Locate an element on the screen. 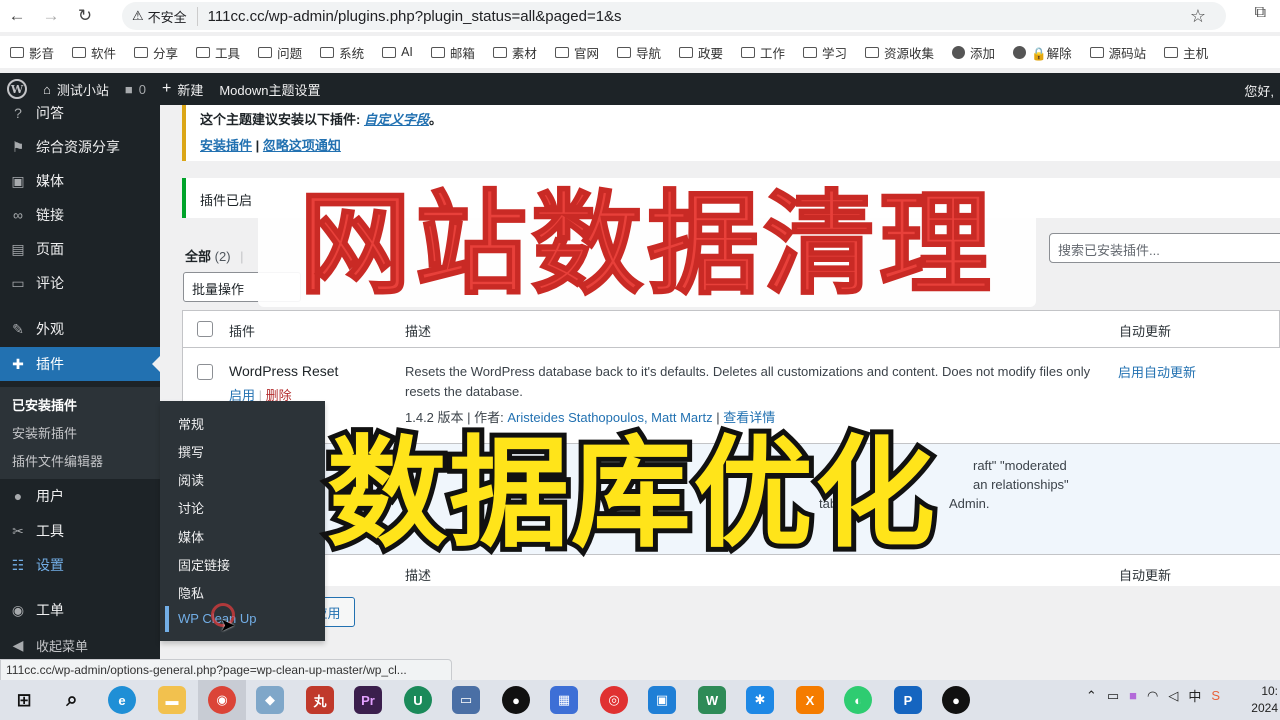  menu-item-qa: ? 问答 is located at coordinates (80, 113).